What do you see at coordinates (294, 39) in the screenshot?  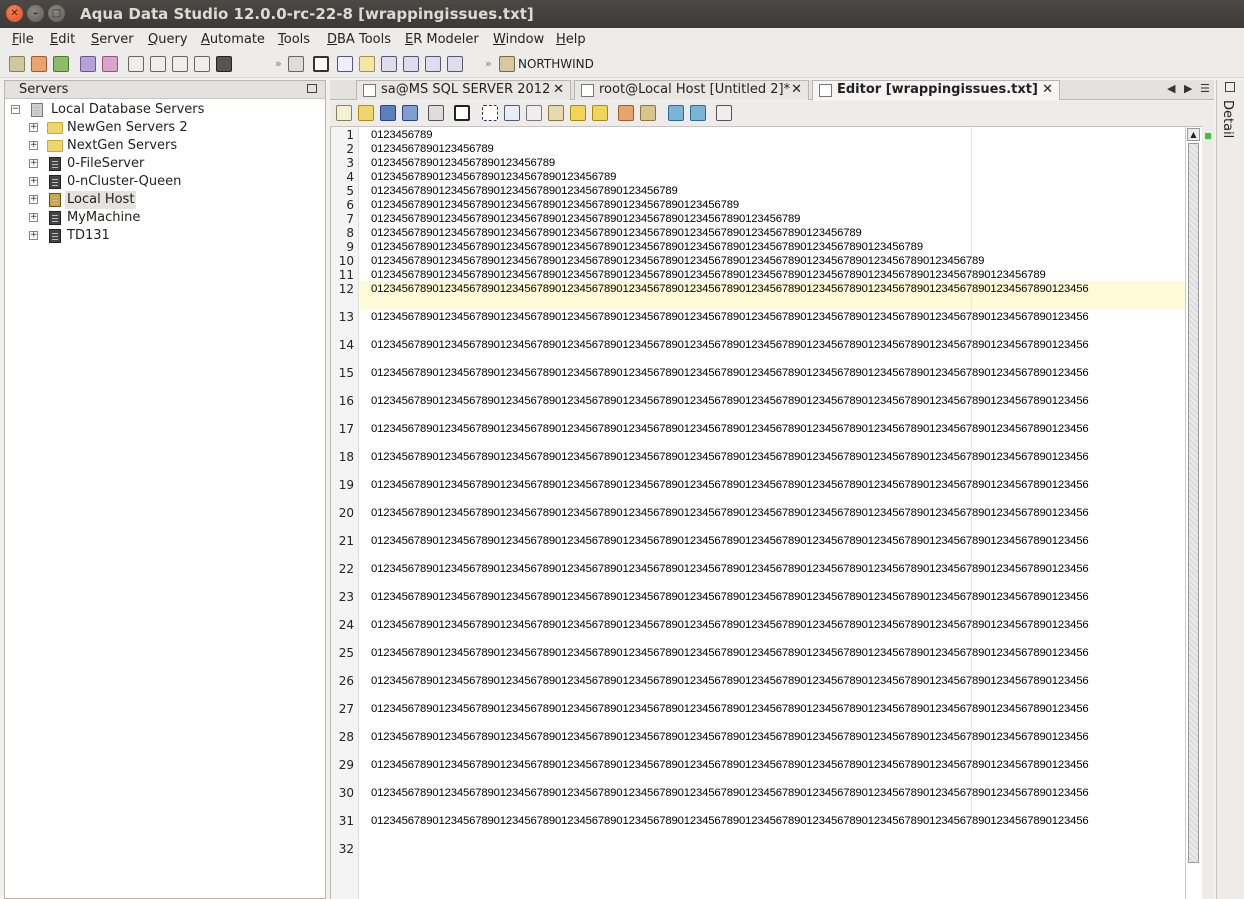 I see `menu-tools: Tools` at bounding box center [294, 39].